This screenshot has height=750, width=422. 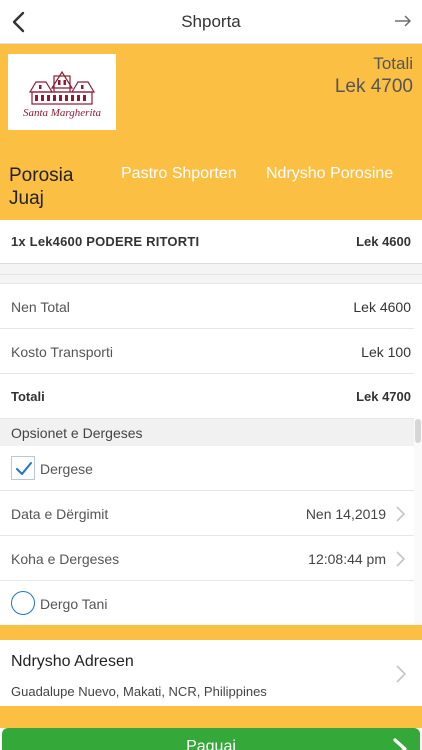 What do you see at coordinates (65, 559) in the screenshot?
I see `delivery-time-label: Koha e Dergeses` at bounding box center [65, 559].